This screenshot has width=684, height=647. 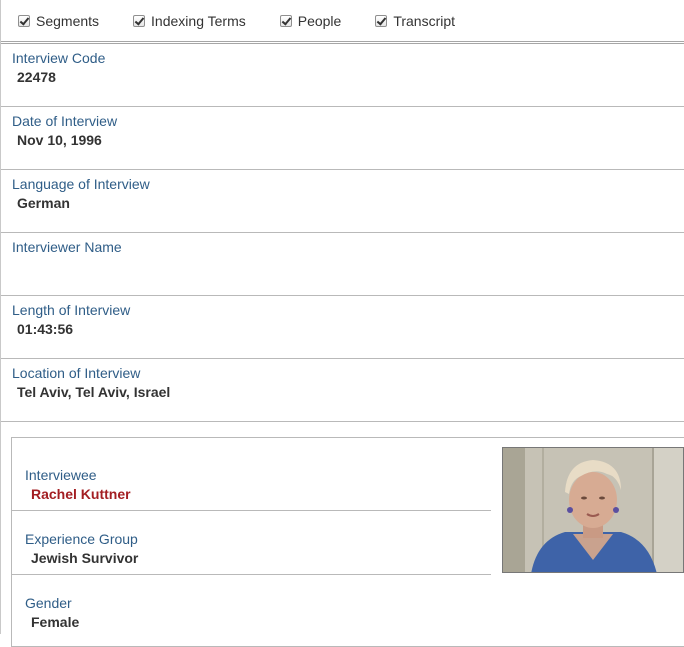 What do you see at coordinates (342, 138) in the screenshot?
I see `date-of-interview-row: Date of Interview Nov 10, 1996` at bounding box center [342, 138].